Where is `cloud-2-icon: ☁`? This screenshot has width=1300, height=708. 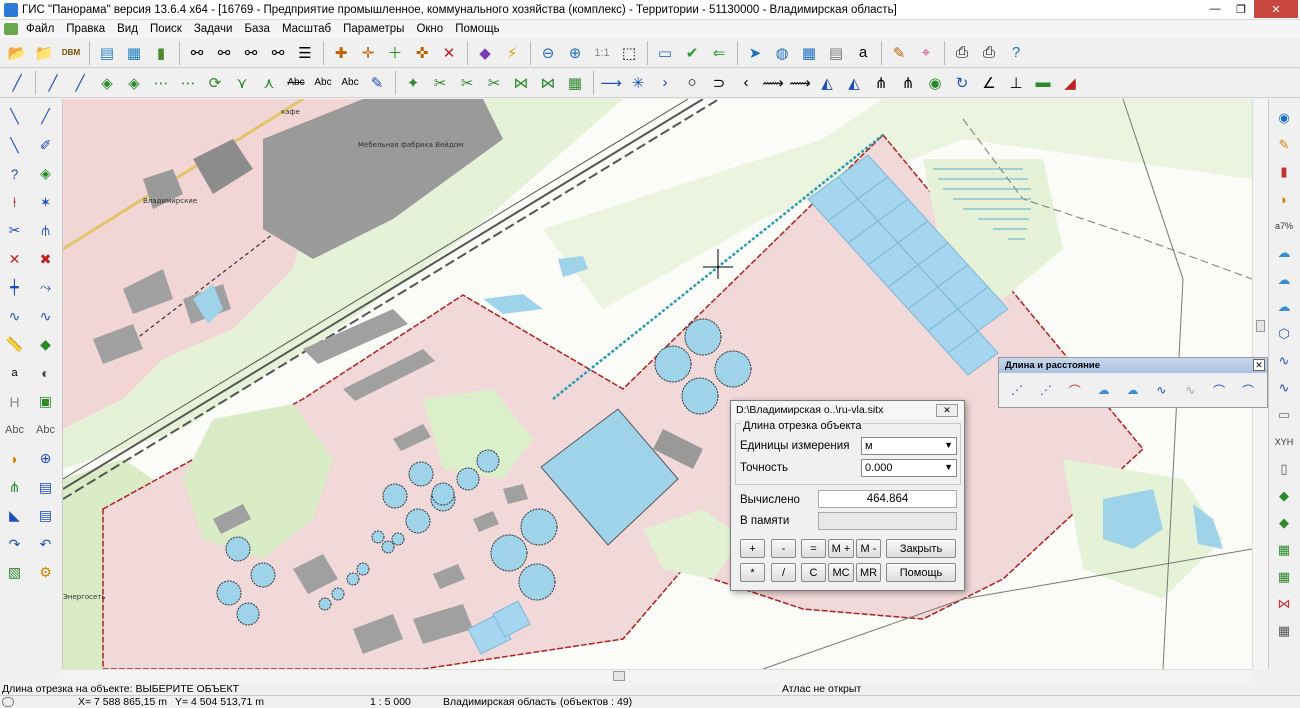 cloud-2-icon: ☁ is located at coordinates (1284, 280).